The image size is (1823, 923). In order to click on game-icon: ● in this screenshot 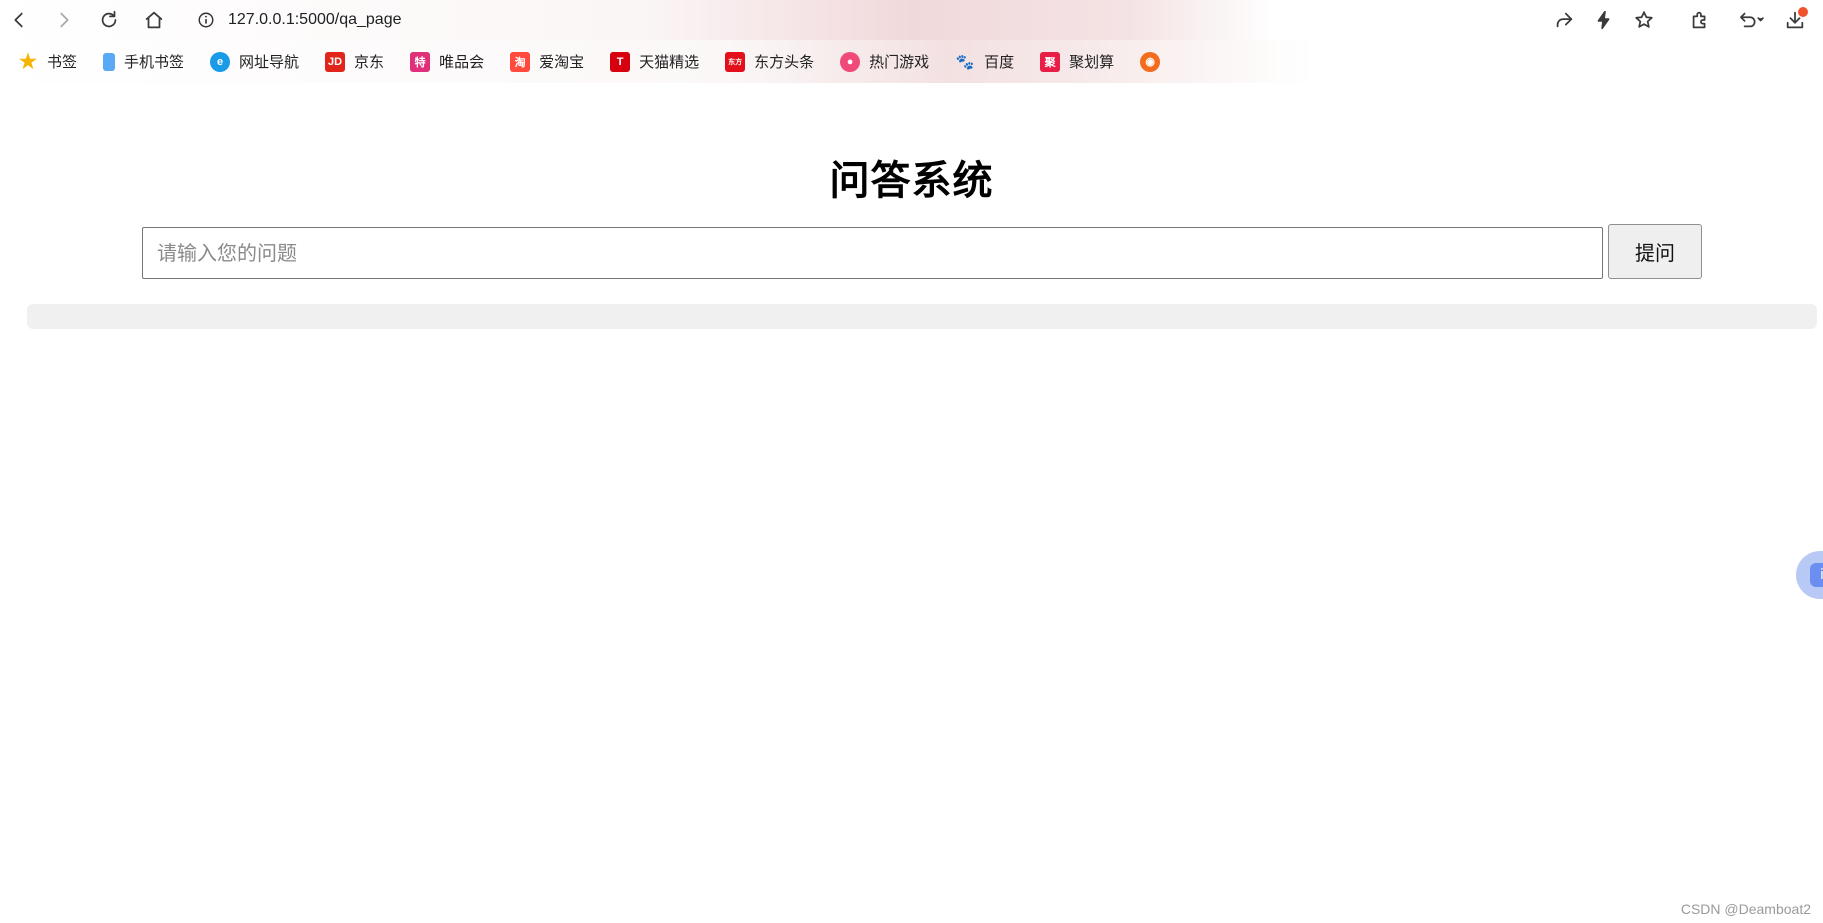, I will do `click(850, 61)`.